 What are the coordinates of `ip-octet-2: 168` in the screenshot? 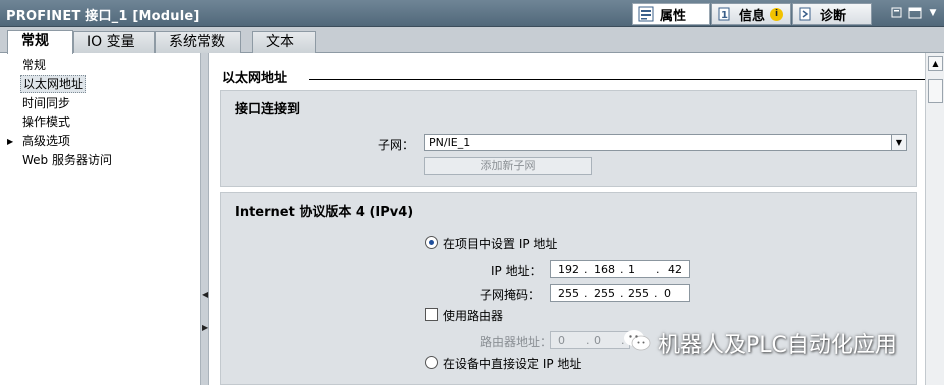 It's located at (604, 269).